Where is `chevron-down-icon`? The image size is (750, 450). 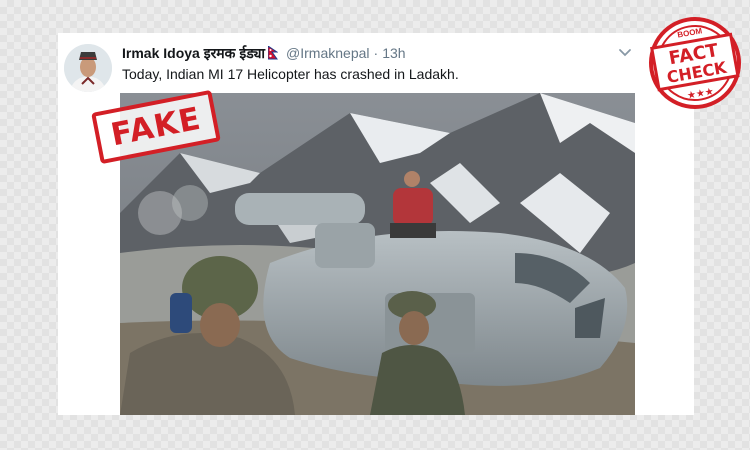 chevron-down-icon is located at coordinates (625, 53).